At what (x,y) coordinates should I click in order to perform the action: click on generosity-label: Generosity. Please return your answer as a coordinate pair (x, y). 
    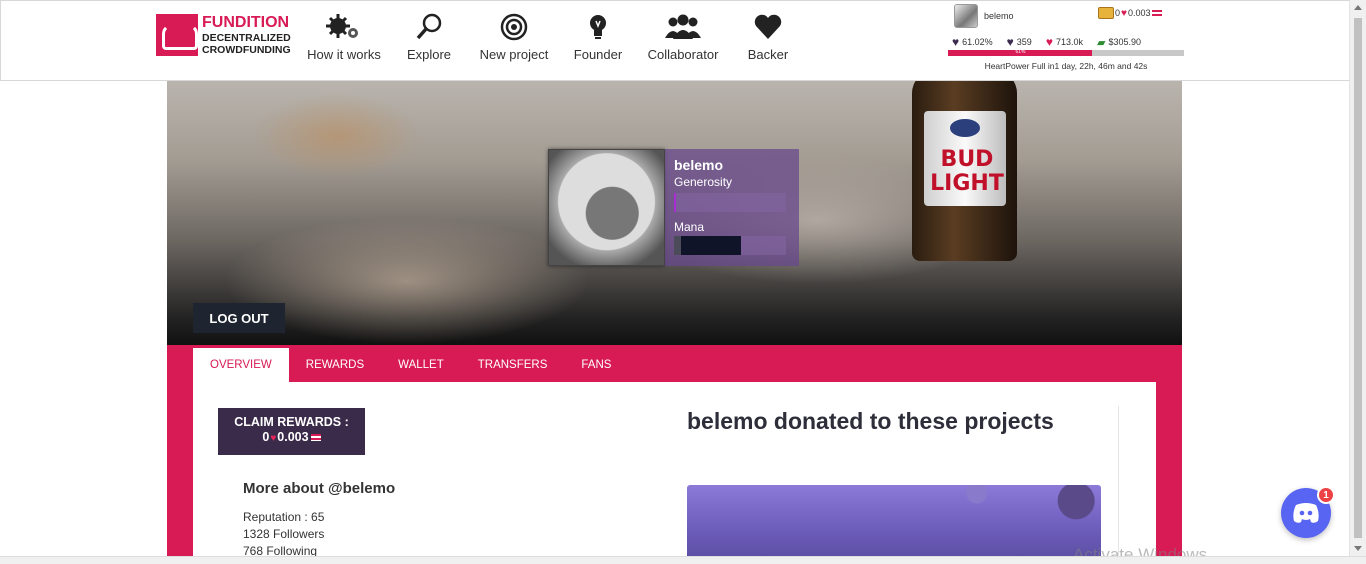
    Looking at the image, I should click on (703, 182).